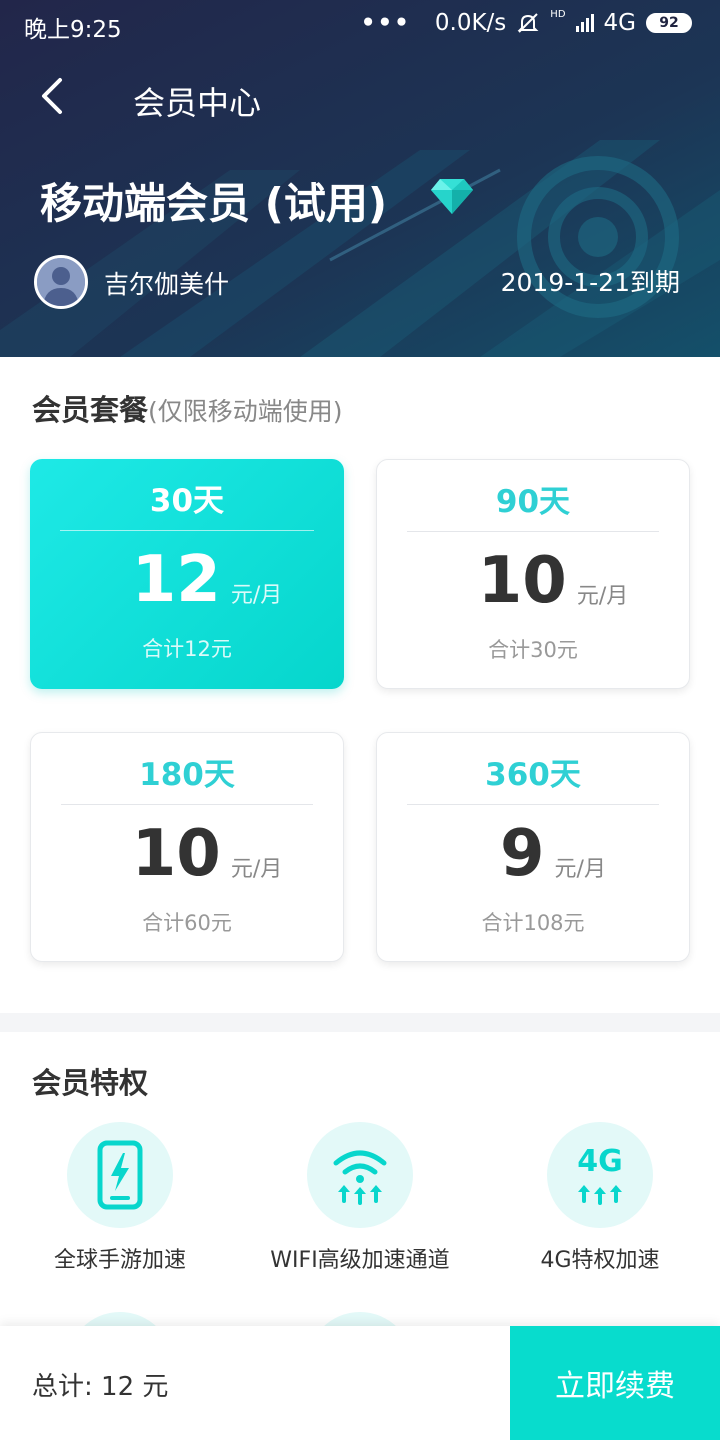 This screenshot has width=720, height=1440. What do you see at coordinates (245, 411) in the screenshot?
I see `packages-subtitle: (仅限移动端使用)` at bounding box center [245, 411].